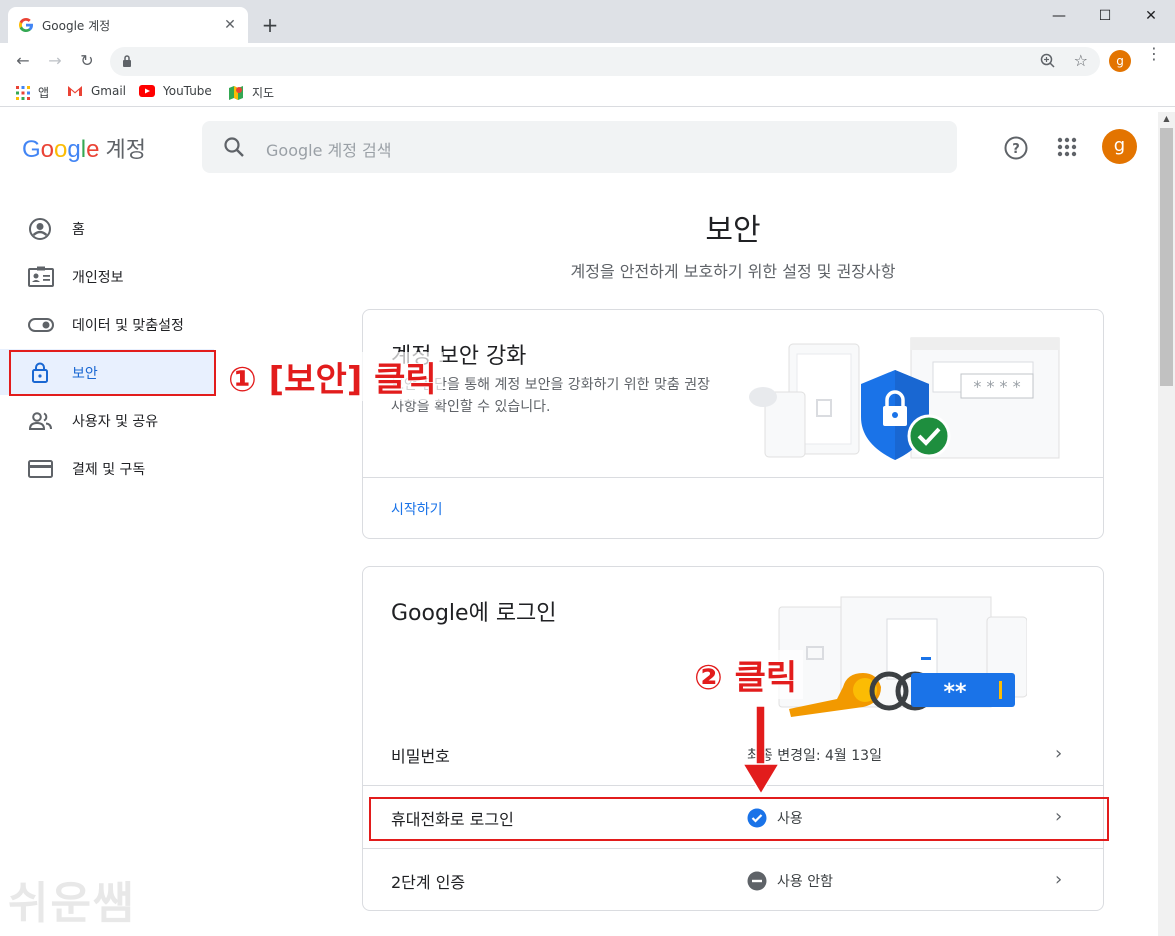  Describe the element at coordinates (805, 882) in the screenshot. I see `row-value-text: 사용 안함` at that location.